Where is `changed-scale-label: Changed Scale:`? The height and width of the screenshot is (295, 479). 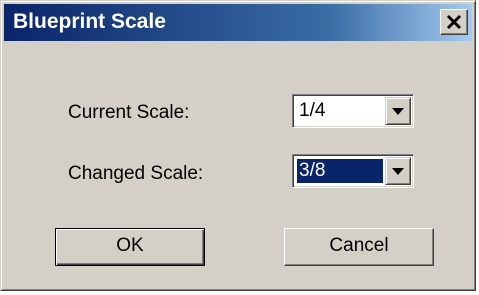 changed-scale-label: Changed Scale: is located at coordinates (136, 173).